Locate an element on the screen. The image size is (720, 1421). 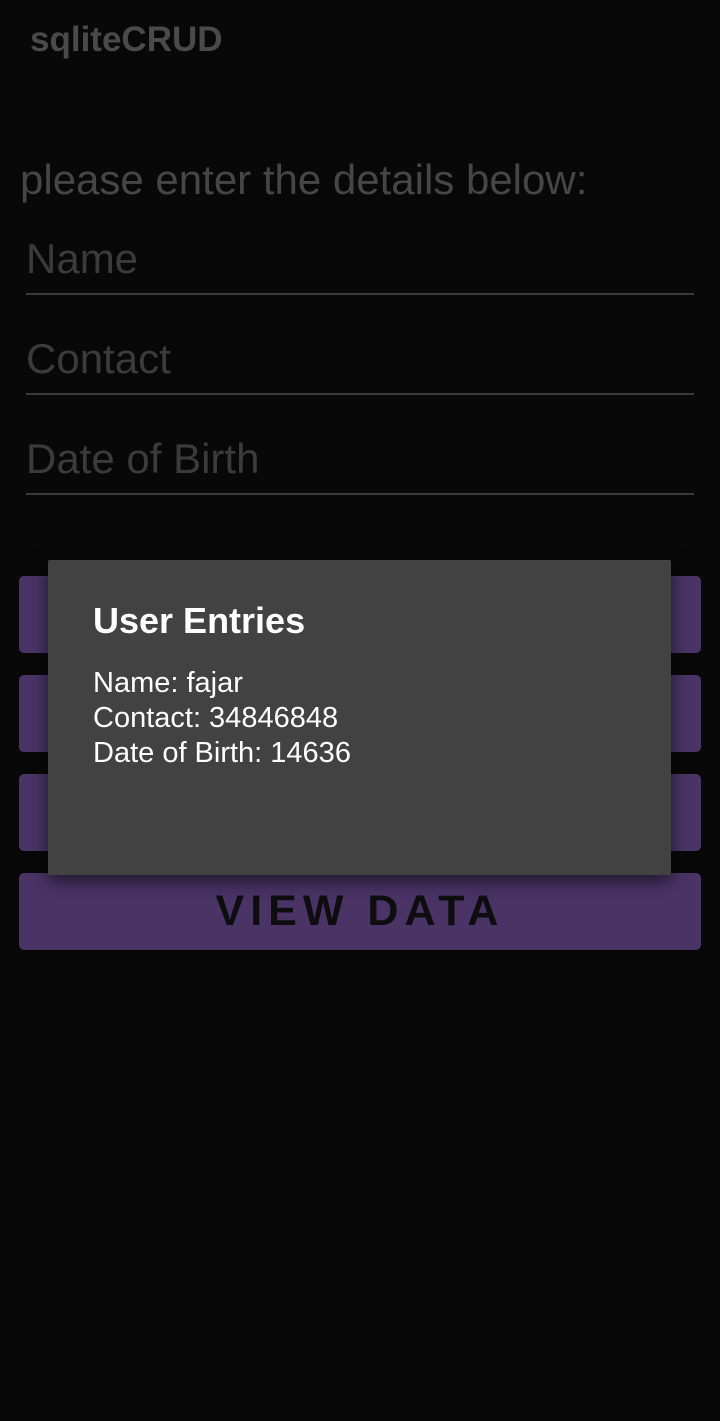
dob-field is located at coordinates (360, 460).